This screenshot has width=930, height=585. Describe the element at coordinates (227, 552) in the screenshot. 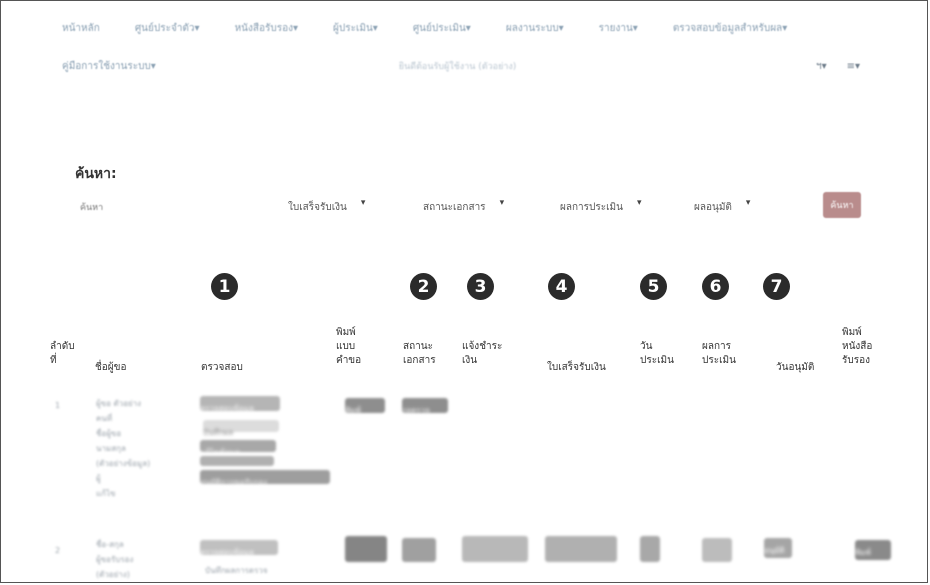

I see `row2-check-button-label: ตรวจสอบข้อมูล` at that location.